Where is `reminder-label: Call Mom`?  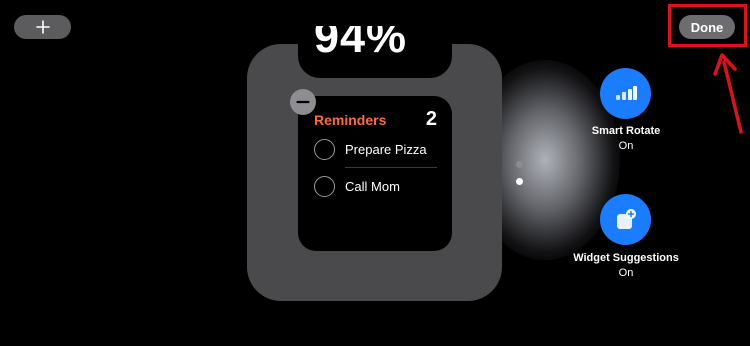 reminder-label: Call Mom is located at coordinates (372, 186).